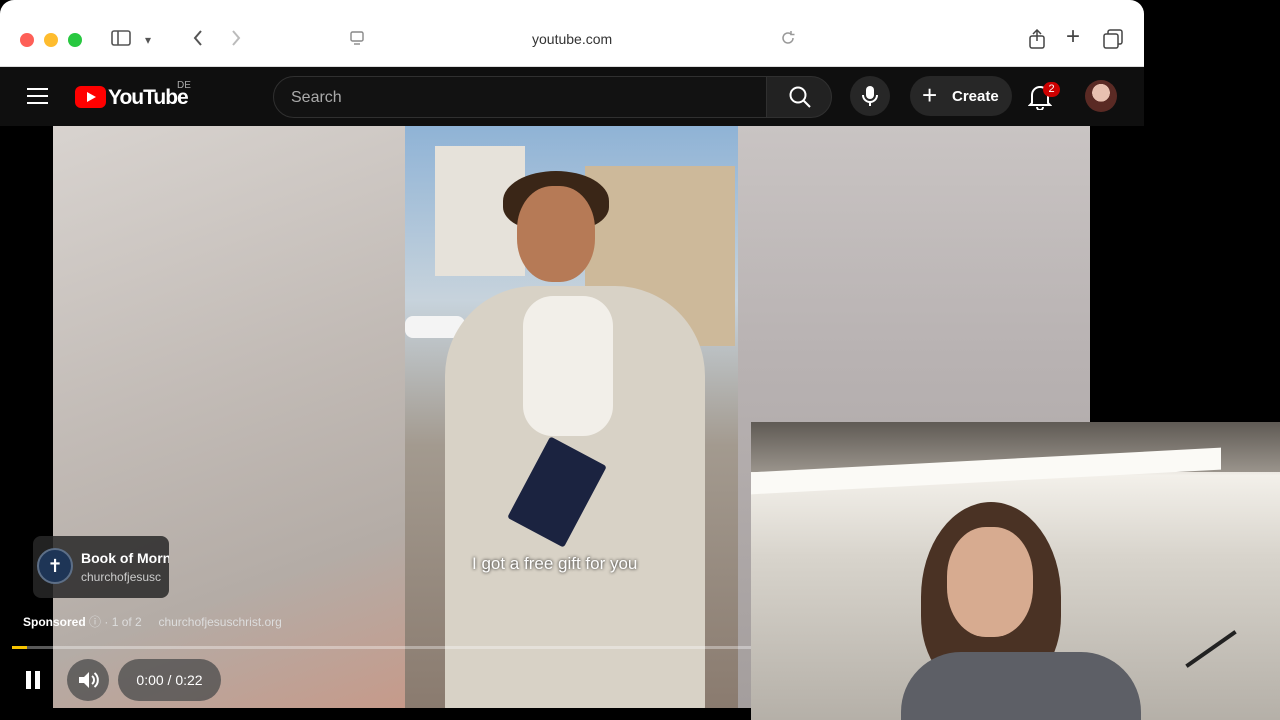  Describe the element at coordinates (148, 40) in the screenshot. I see `chevron-down-icon: ▾` at that location.